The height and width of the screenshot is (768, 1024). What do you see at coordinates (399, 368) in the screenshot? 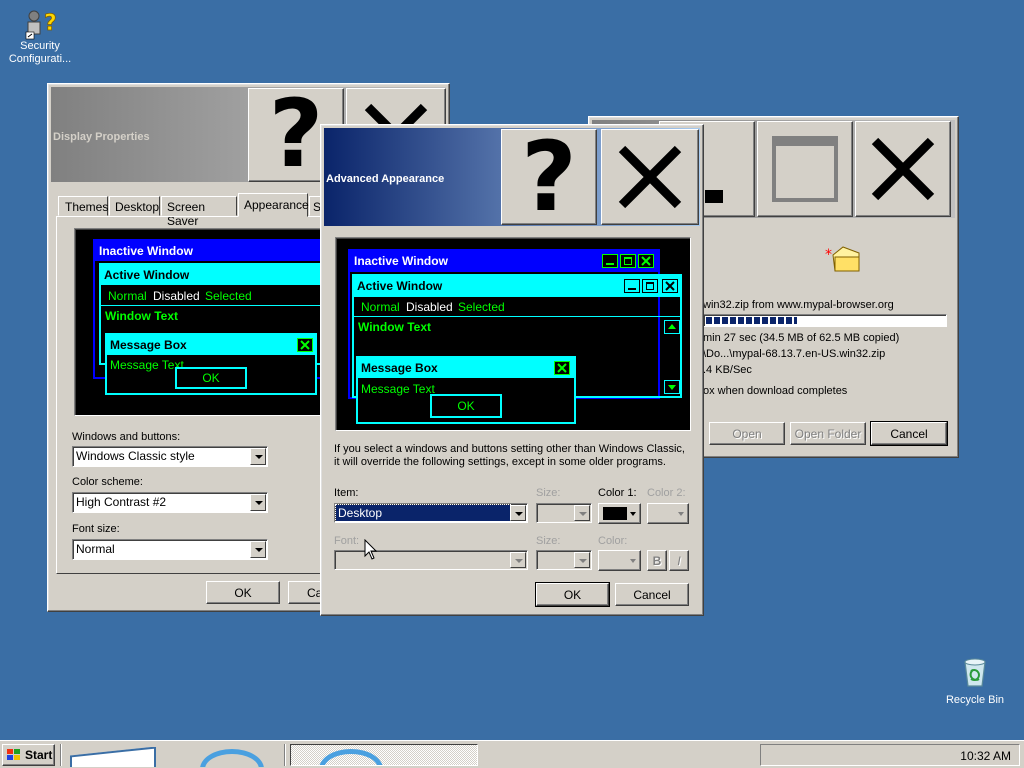
I see `adv-msgbox-title: Message Box` at bounding box center [399, 368].